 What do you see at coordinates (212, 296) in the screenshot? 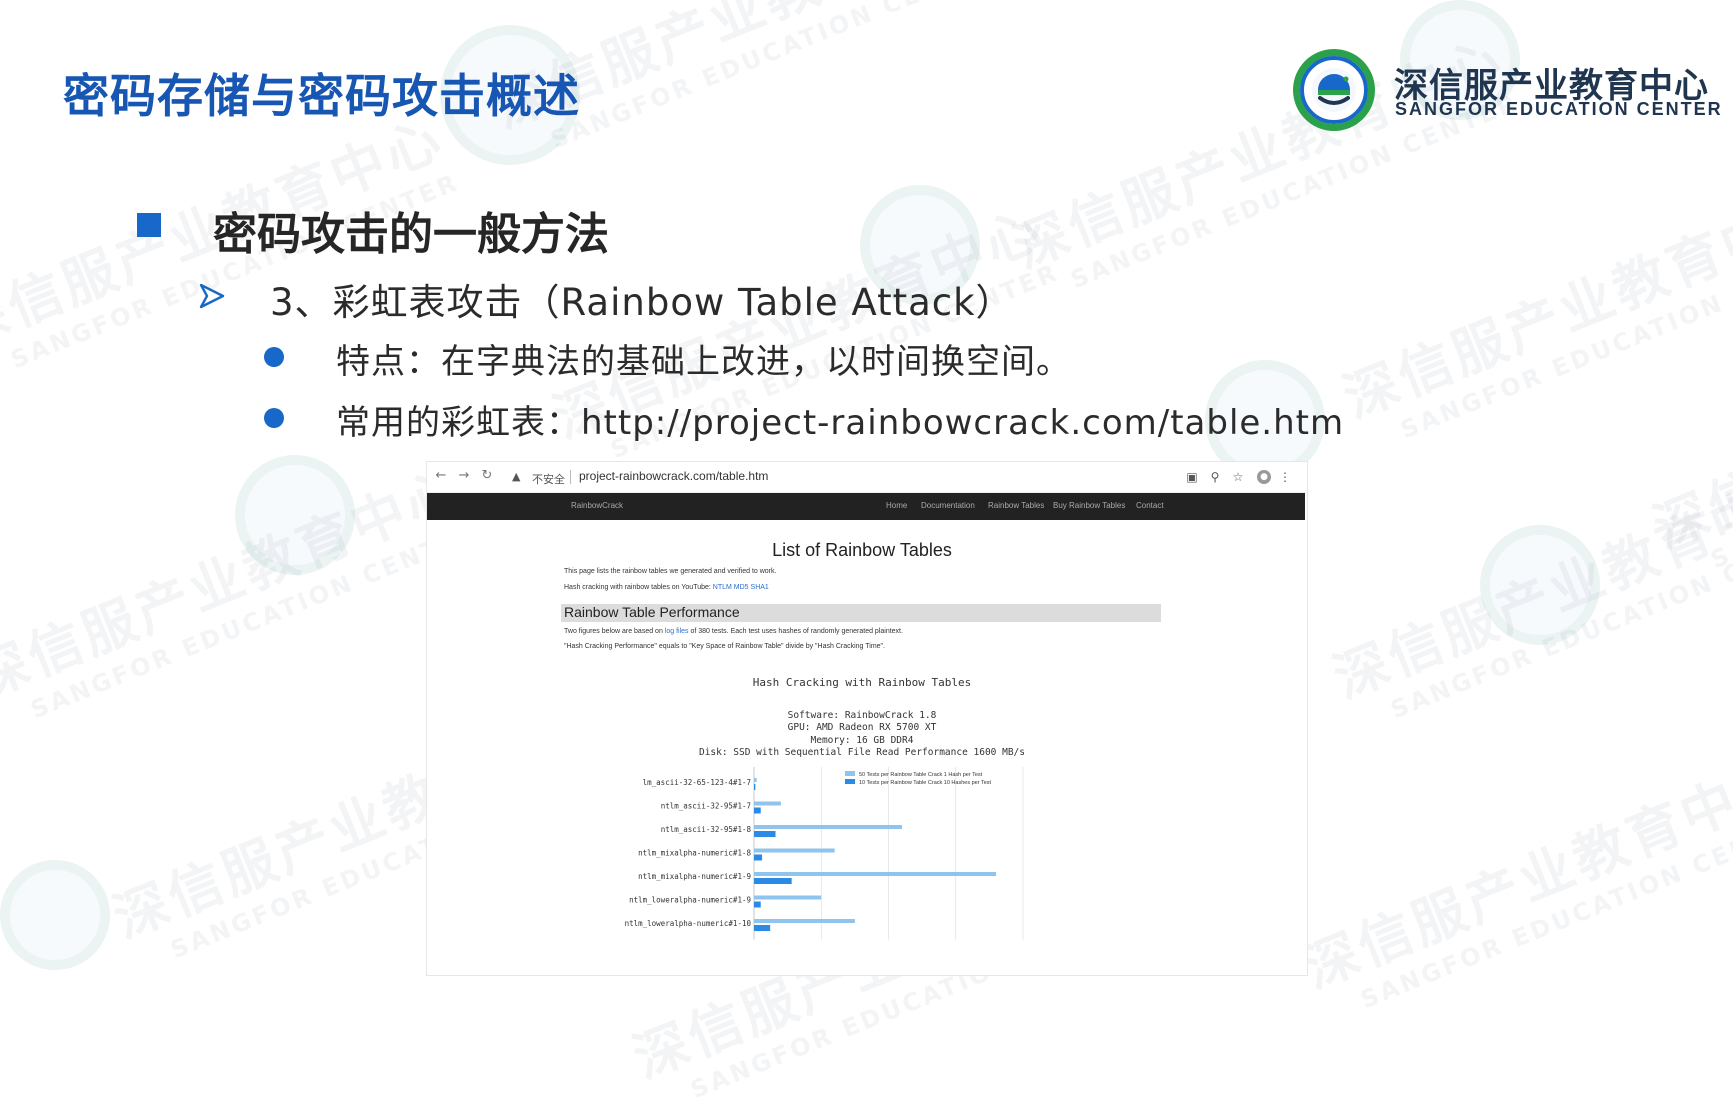
I see `arrow-bullet-icon` at bounding box center [212, 296].